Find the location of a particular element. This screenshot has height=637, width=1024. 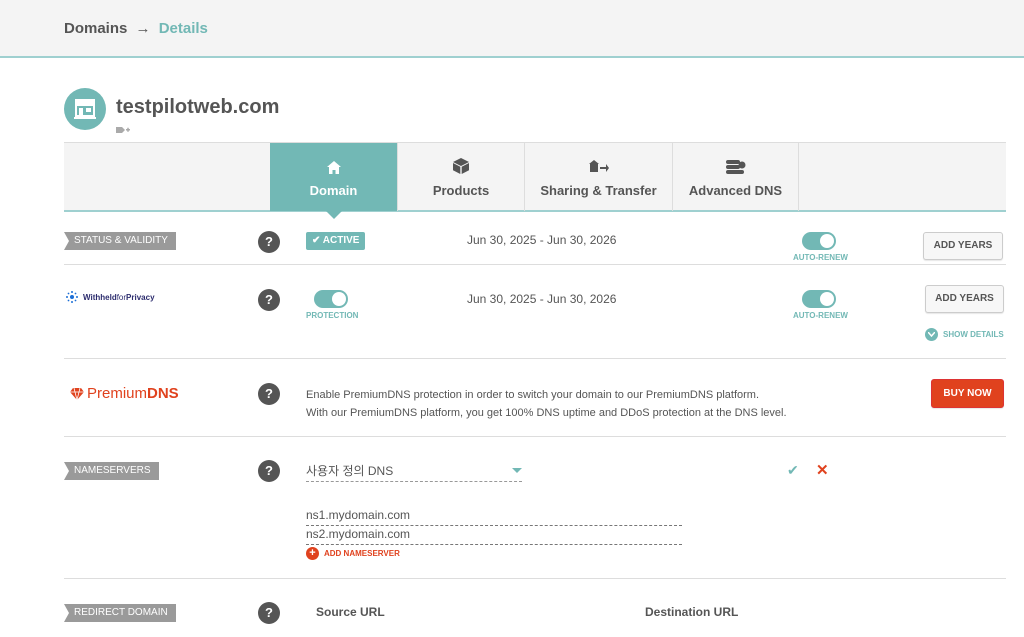

privacy-help-icon: ? is located at coordinates (269, 300).